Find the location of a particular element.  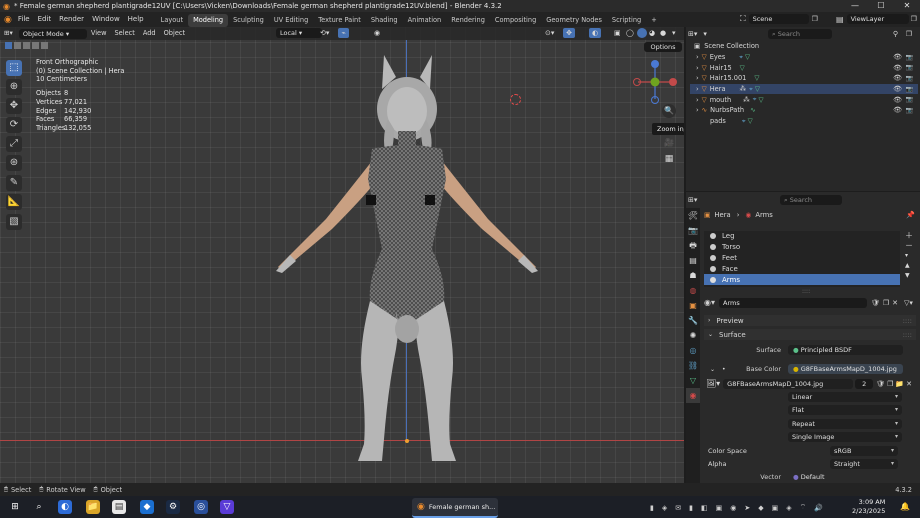

editor-type-icon: ⊞▾ is located at coordinates (8, 33).